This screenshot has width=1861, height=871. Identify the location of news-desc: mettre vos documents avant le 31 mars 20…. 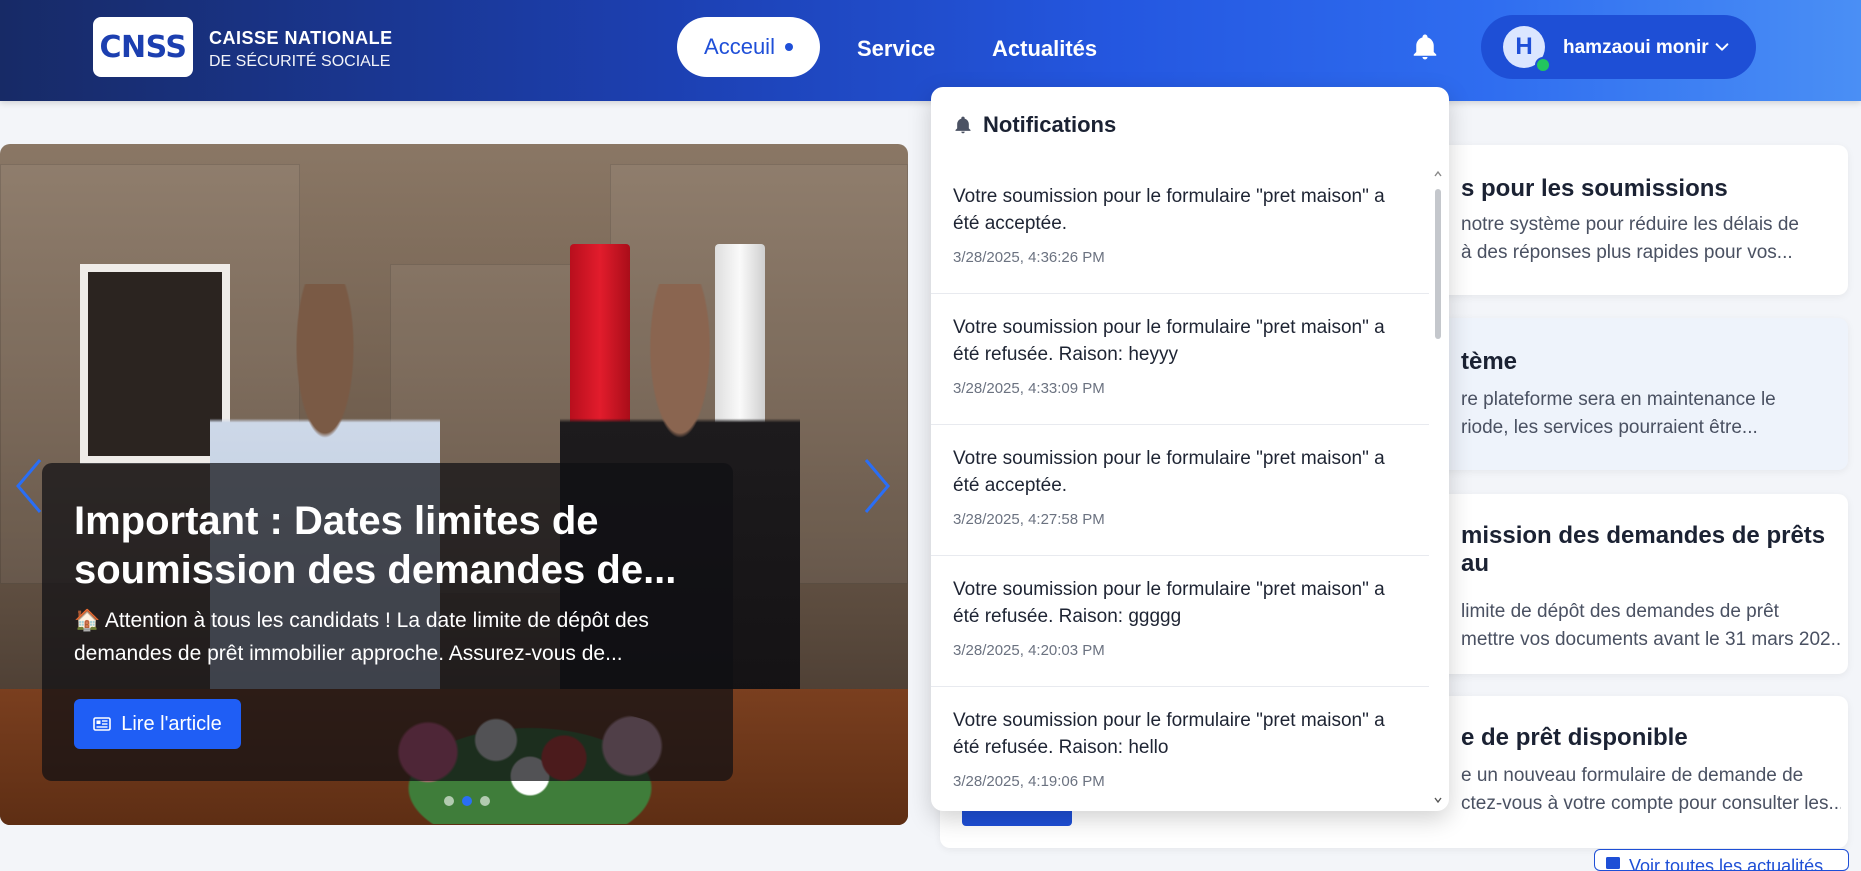
(1651, 639).